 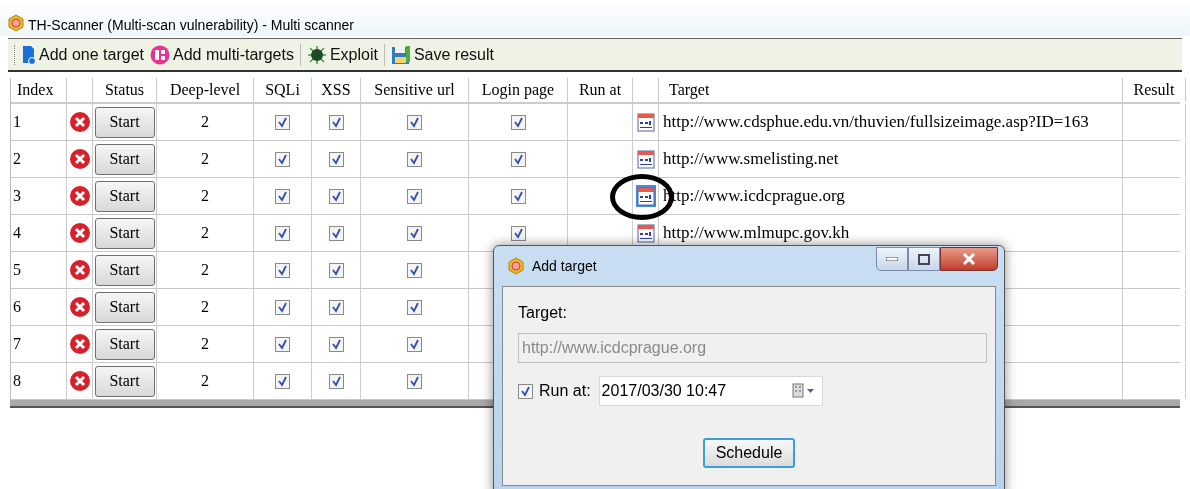 What do you see at coordinates (282, 90) in the screenshot?
I see `column-header: SQLi` at bounding box center [282, 90].